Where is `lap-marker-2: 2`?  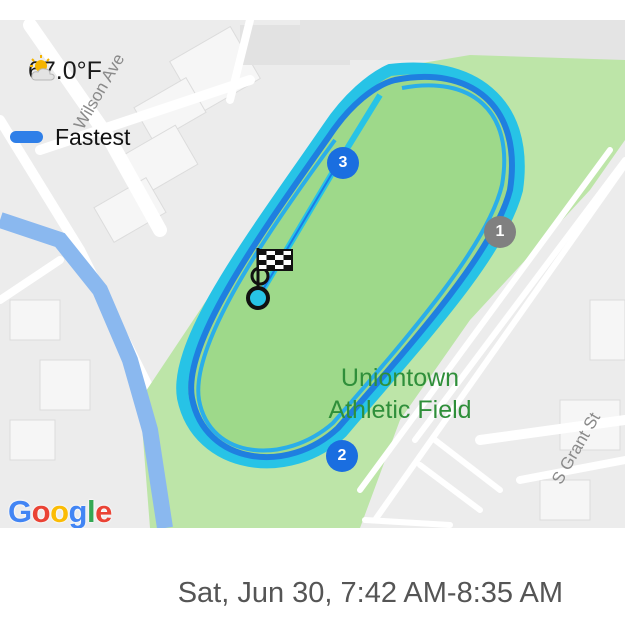
lap-marker-2: 2 is located at coordinates (342, 456).